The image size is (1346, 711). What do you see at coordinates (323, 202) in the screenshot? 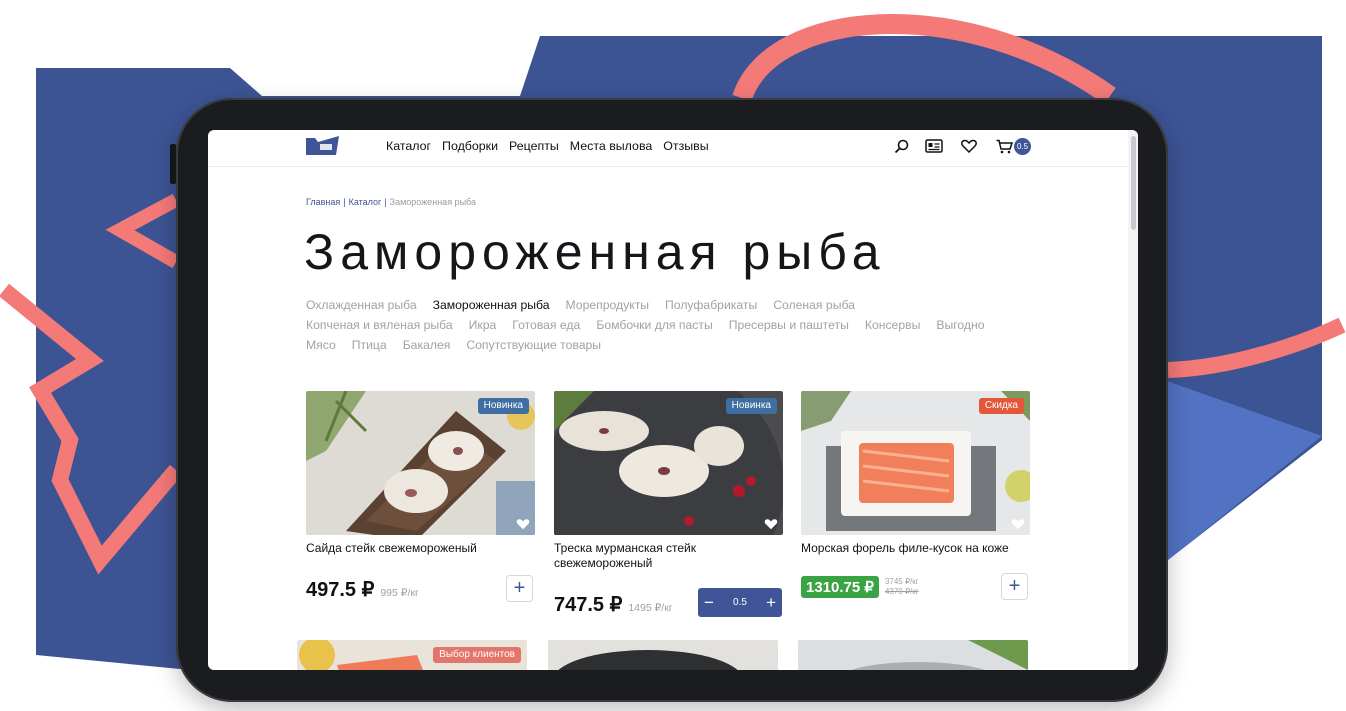
I see `breadcrumb-home: Главная` at bounding box center [323, 202].